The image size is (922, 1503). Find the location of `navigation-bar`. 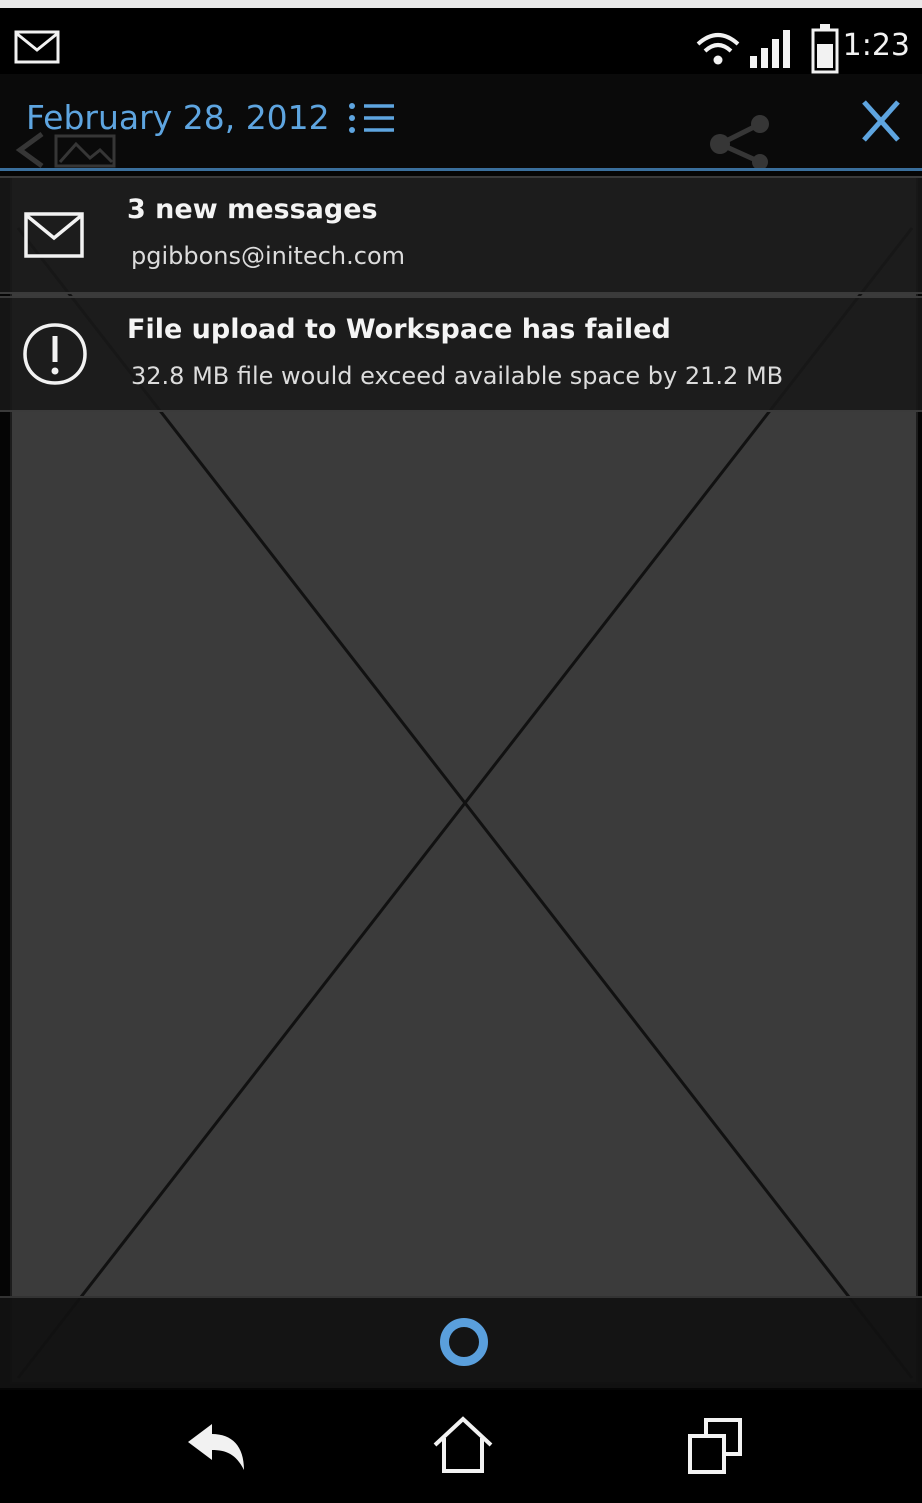

navigation-bar is located at coordinates (461, 1446).